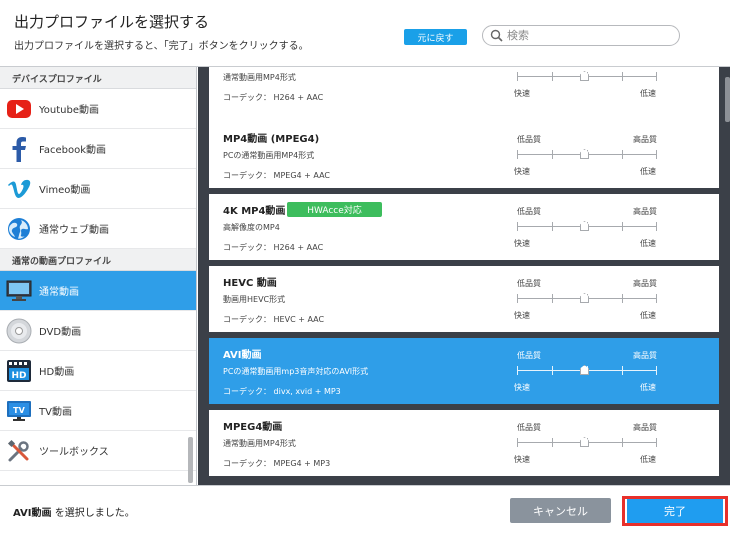 This screenshot has width=730, height=533. What do you see at coordinates (60, 332) in the screenshot?
I see `sidebar-item-label: DVD動画` at bounding box center [60, 332].